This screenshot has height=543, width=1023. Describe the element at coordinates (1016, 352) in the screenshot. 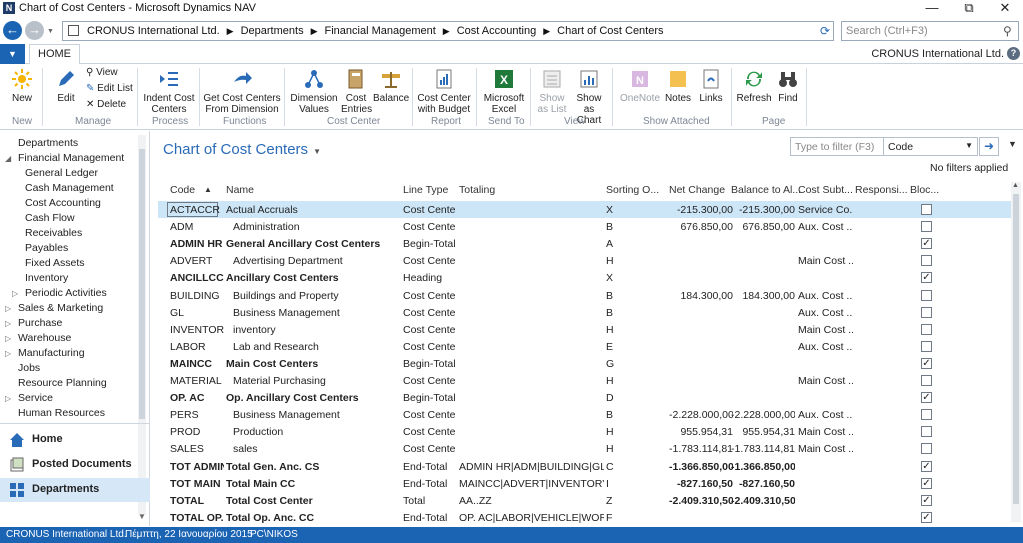

I see `table-scrollbar: ▲` at that location.